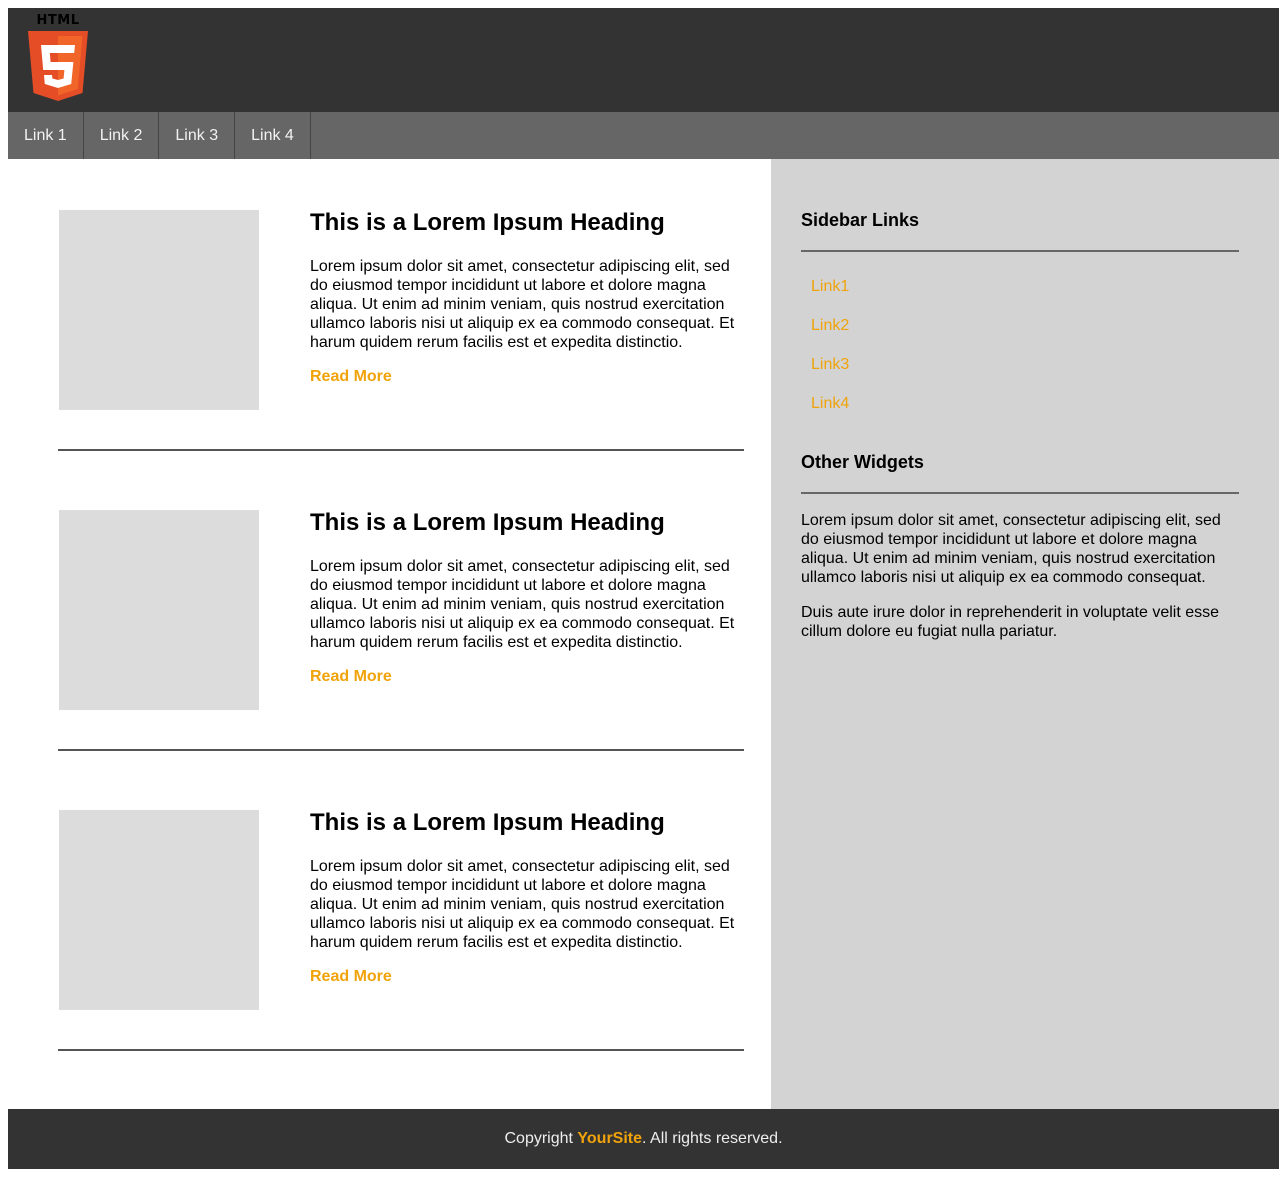 The width and height of the screenshot is (1287, 1177). Describe the element at coordinates (609, 1139) in the screenshot. I see `footer-brand-link: YourSite` at that location.